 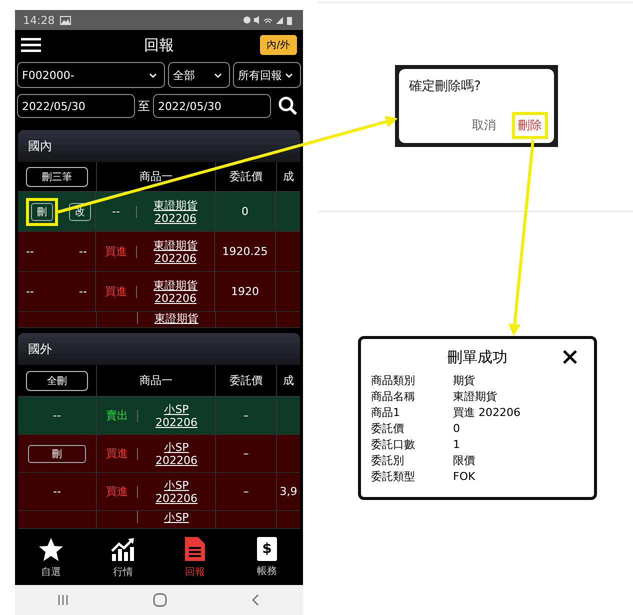 What do you see at coordinates (457, 445) in the screenshot?
I see `field-value: 1` at bounding box center [457, 445].